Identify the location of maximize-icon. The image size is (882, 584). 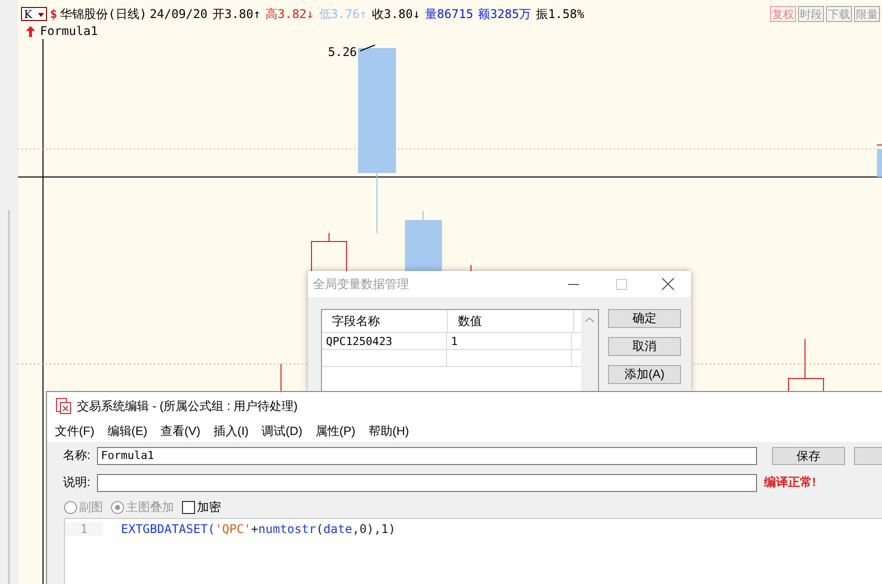
(621, 284).